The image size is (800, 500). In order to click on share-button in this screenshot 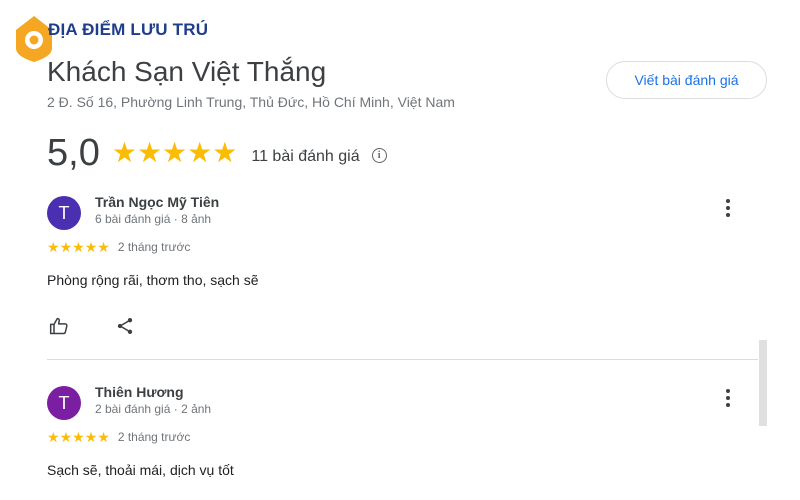, I will do `click(125, 326)`.